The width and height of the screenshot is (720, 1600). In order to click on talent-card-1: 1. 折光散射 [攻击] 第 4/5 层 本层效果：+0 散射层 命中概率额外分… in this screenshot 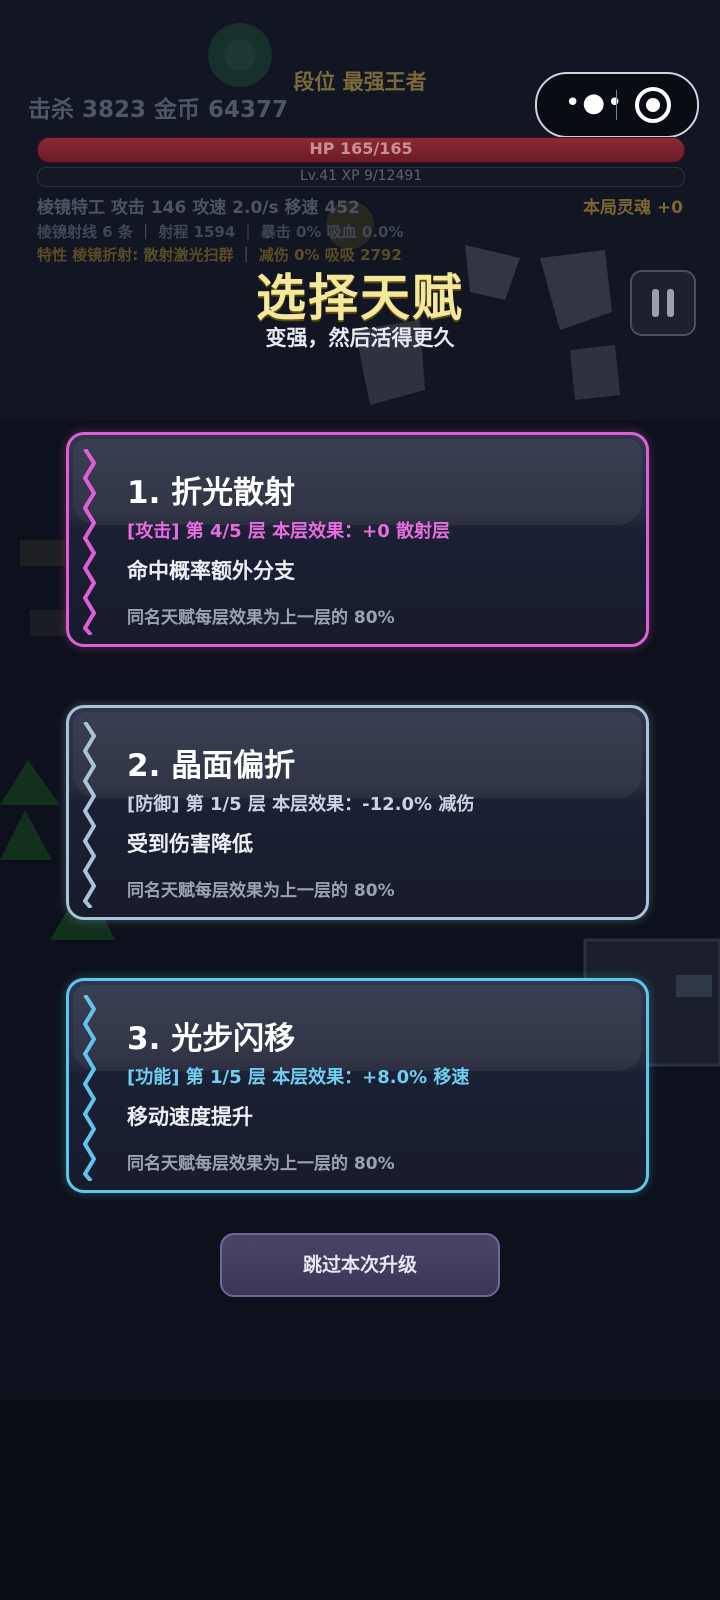, I will do `click(357, 539)`.